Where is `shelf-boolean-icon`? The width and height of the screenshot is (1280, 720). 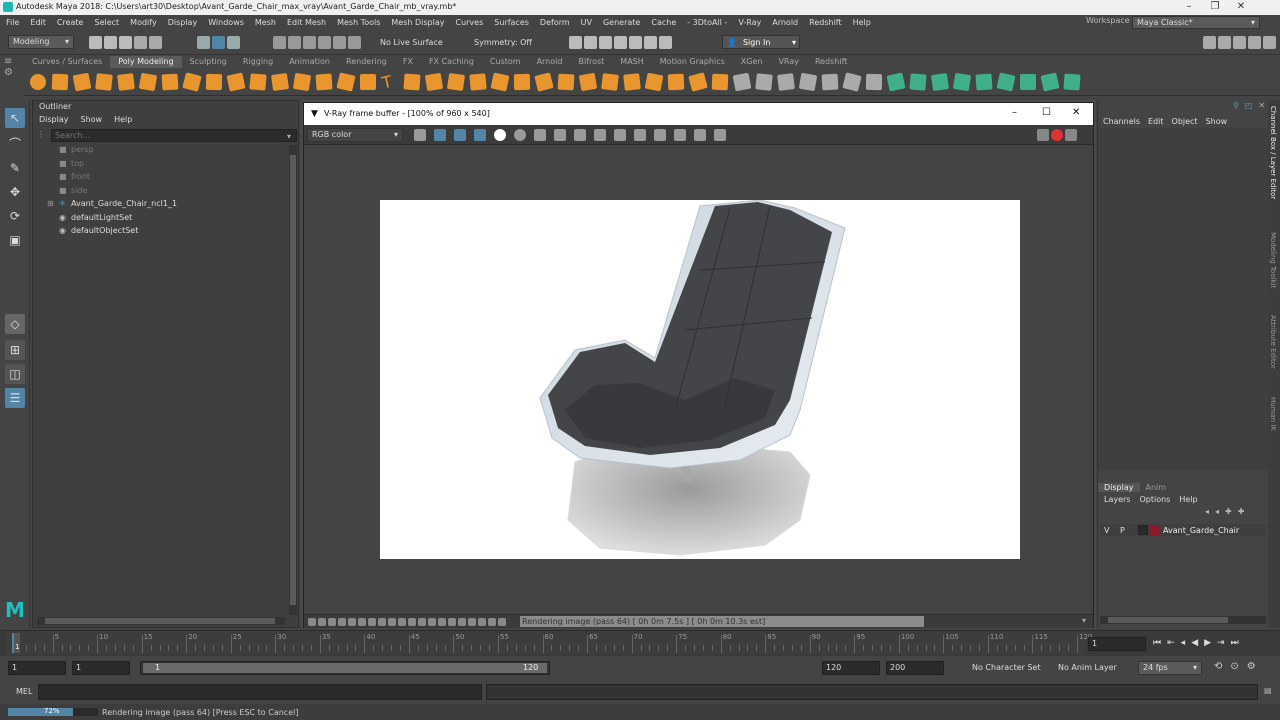
shelf-boolean-icon is located at coordinates (522, 81).